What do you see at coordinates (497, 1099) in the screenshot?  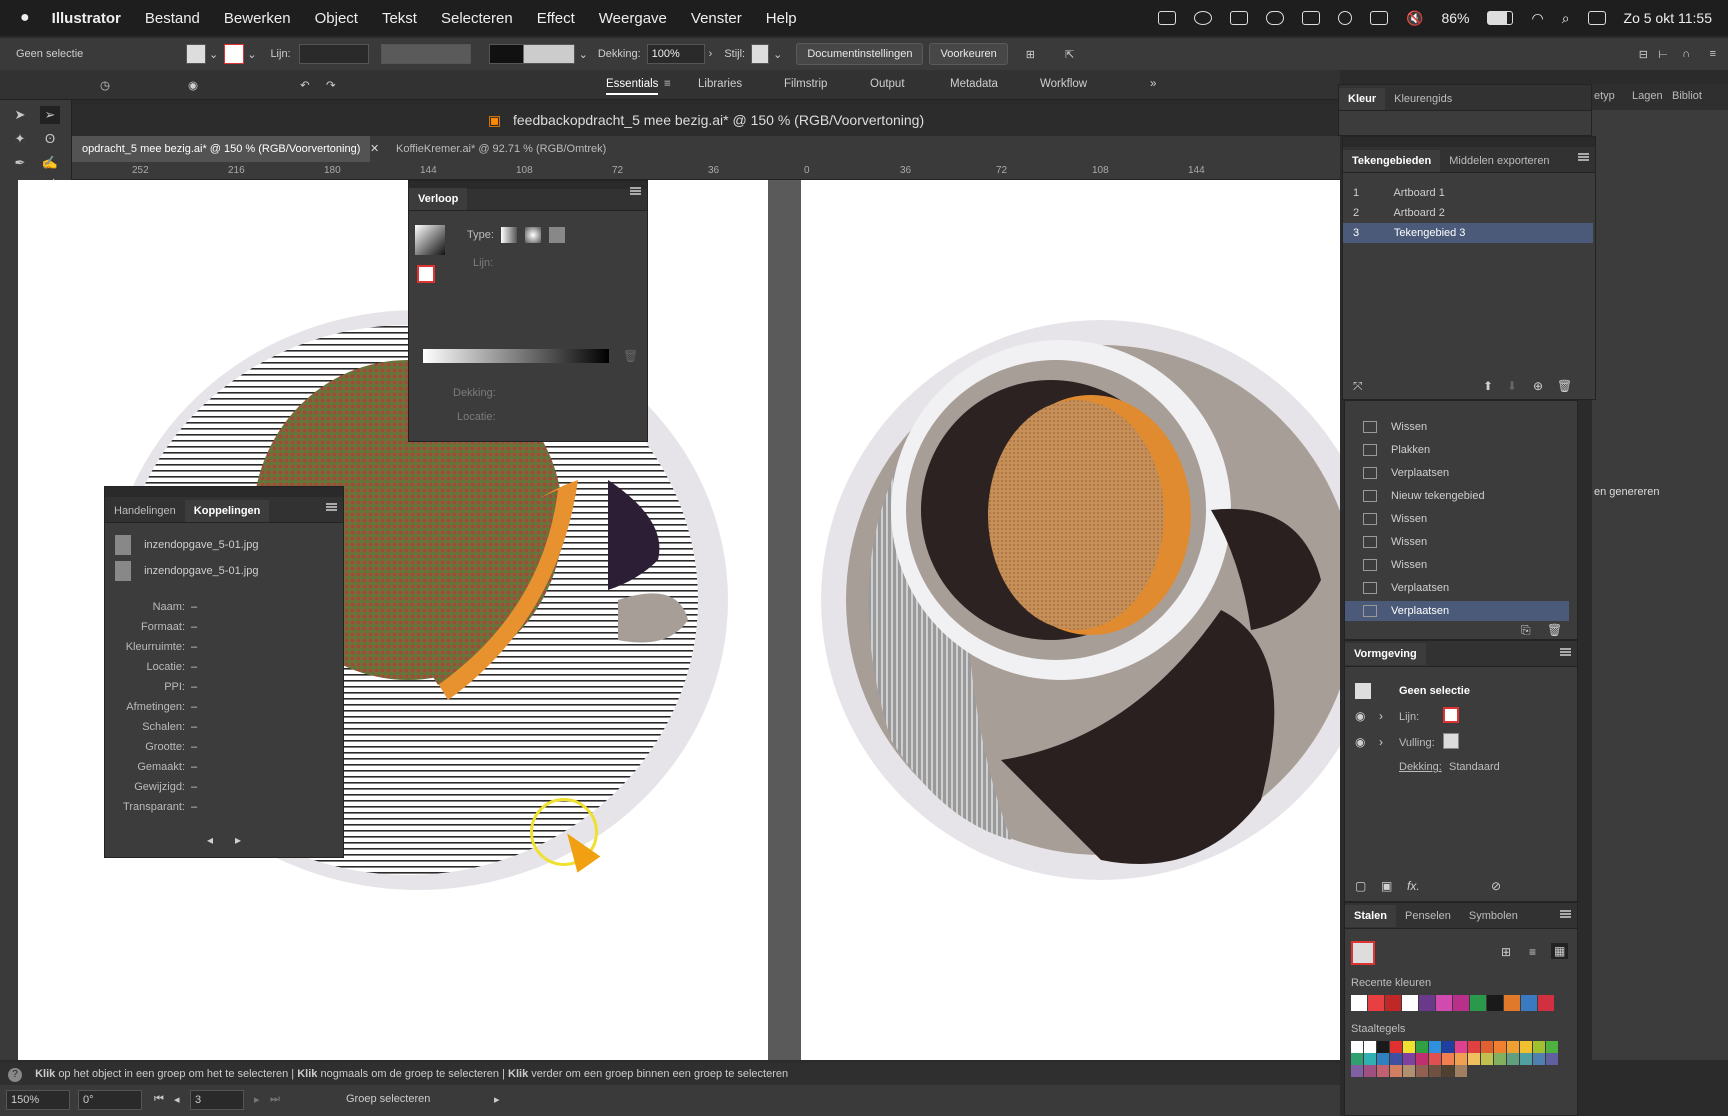 I see `status-menu-icon: ▸` at bounding box center [497, 1099].